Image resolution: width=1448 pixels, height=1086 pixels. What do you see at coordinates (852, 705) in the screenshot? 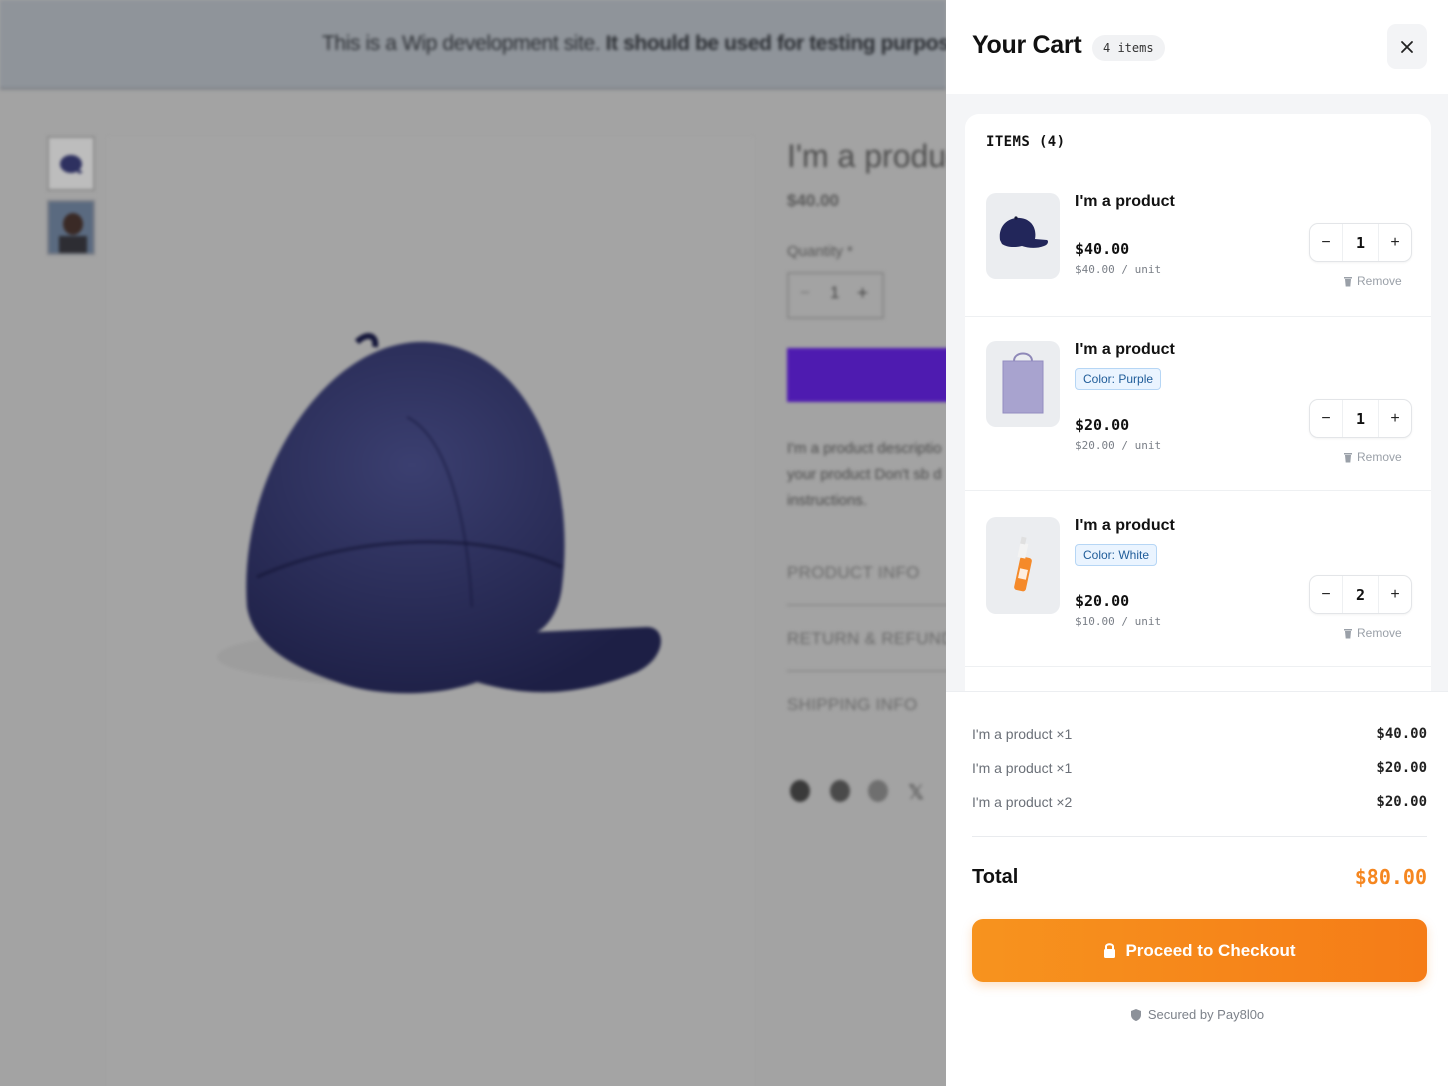
I see `accordion-shipping-info: SHIPPING INFO` at bounding box center [852, 705].